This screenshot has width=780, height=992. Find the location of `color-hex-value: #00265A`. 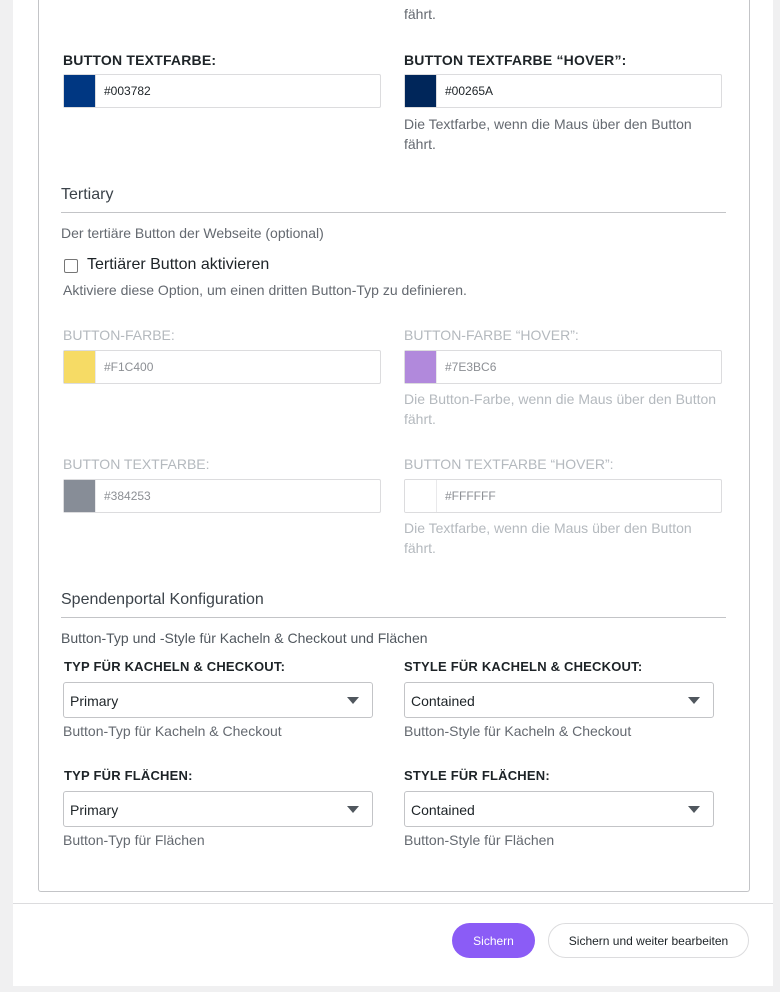

color-hex-value: #00265A is located at coordinates (469, 91).